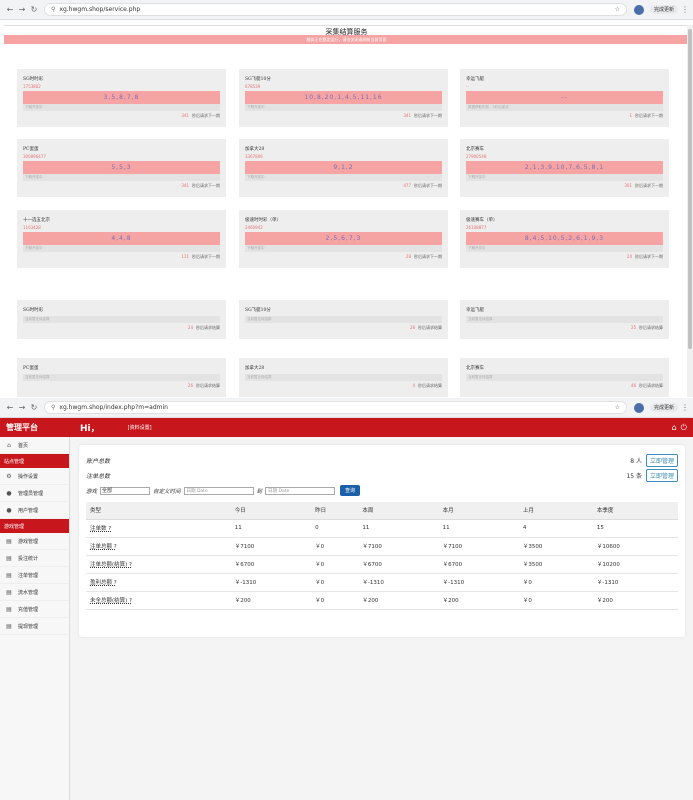 Image resolution: width=693 pixels, height=800 pixels. What do you see at coordinates (564, 167) in the screenshot?
I see `draw-result: 2,1,3,9,10,7,6,5,8,1` at bounding box center [564, 167].